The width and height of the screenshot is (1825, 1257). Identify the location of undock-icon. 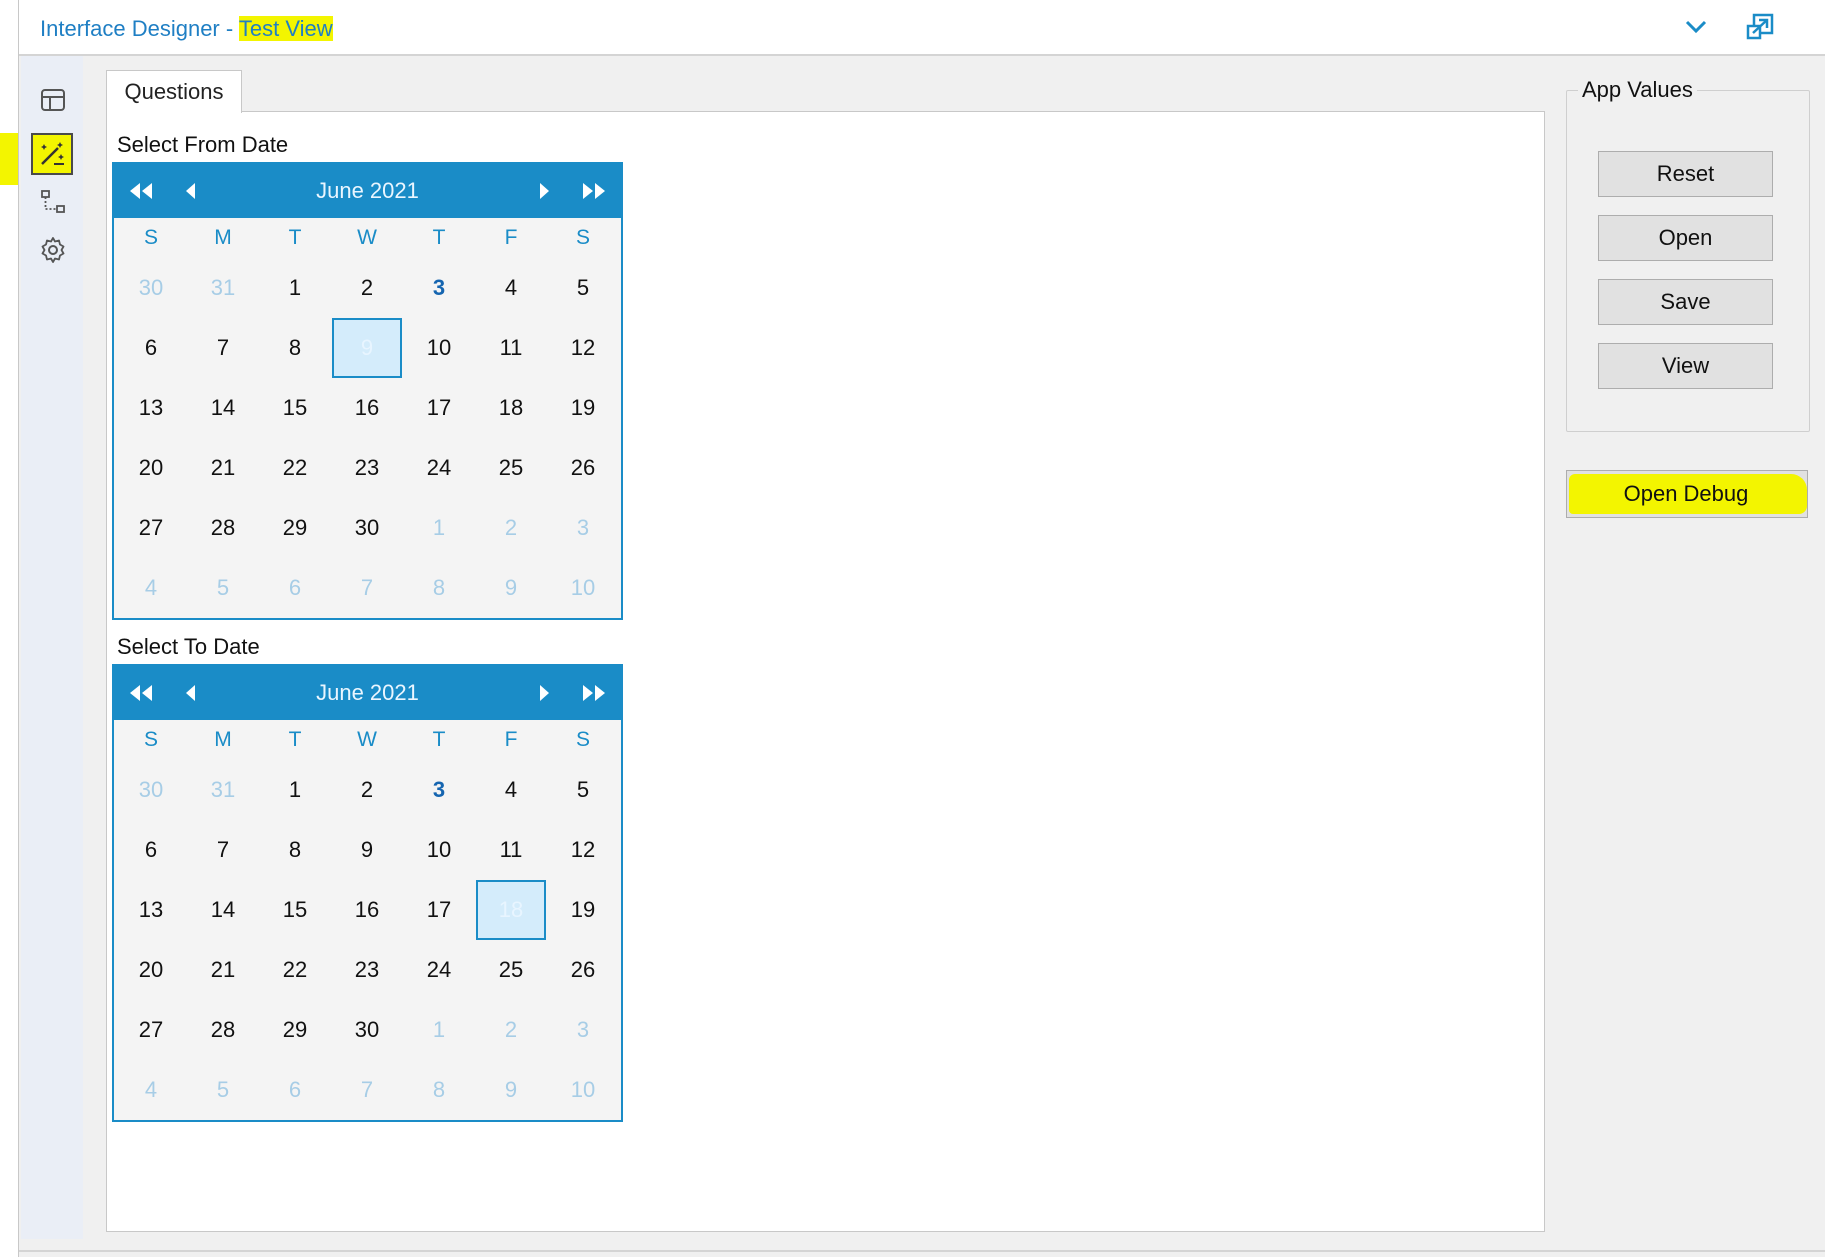
(1760, 27).